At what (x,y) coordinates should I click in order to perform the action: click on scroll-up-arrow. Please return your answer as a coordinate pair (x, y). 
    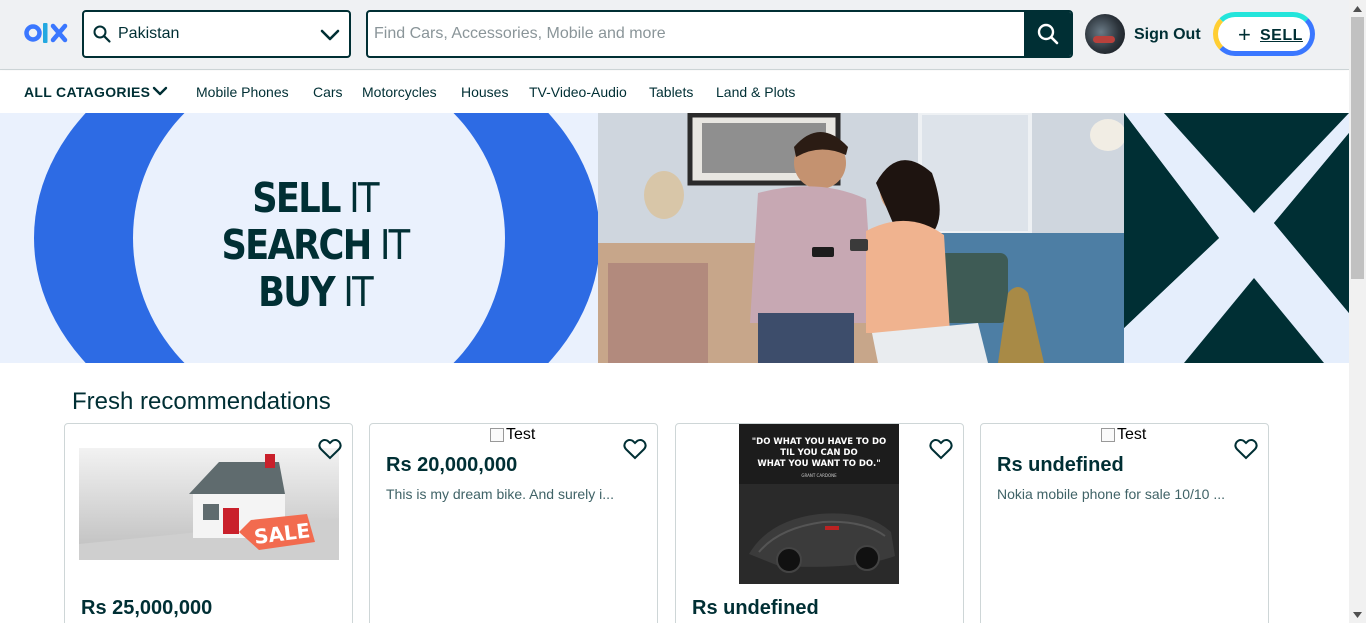
    Looking at the image, I should click on (1357, 8).